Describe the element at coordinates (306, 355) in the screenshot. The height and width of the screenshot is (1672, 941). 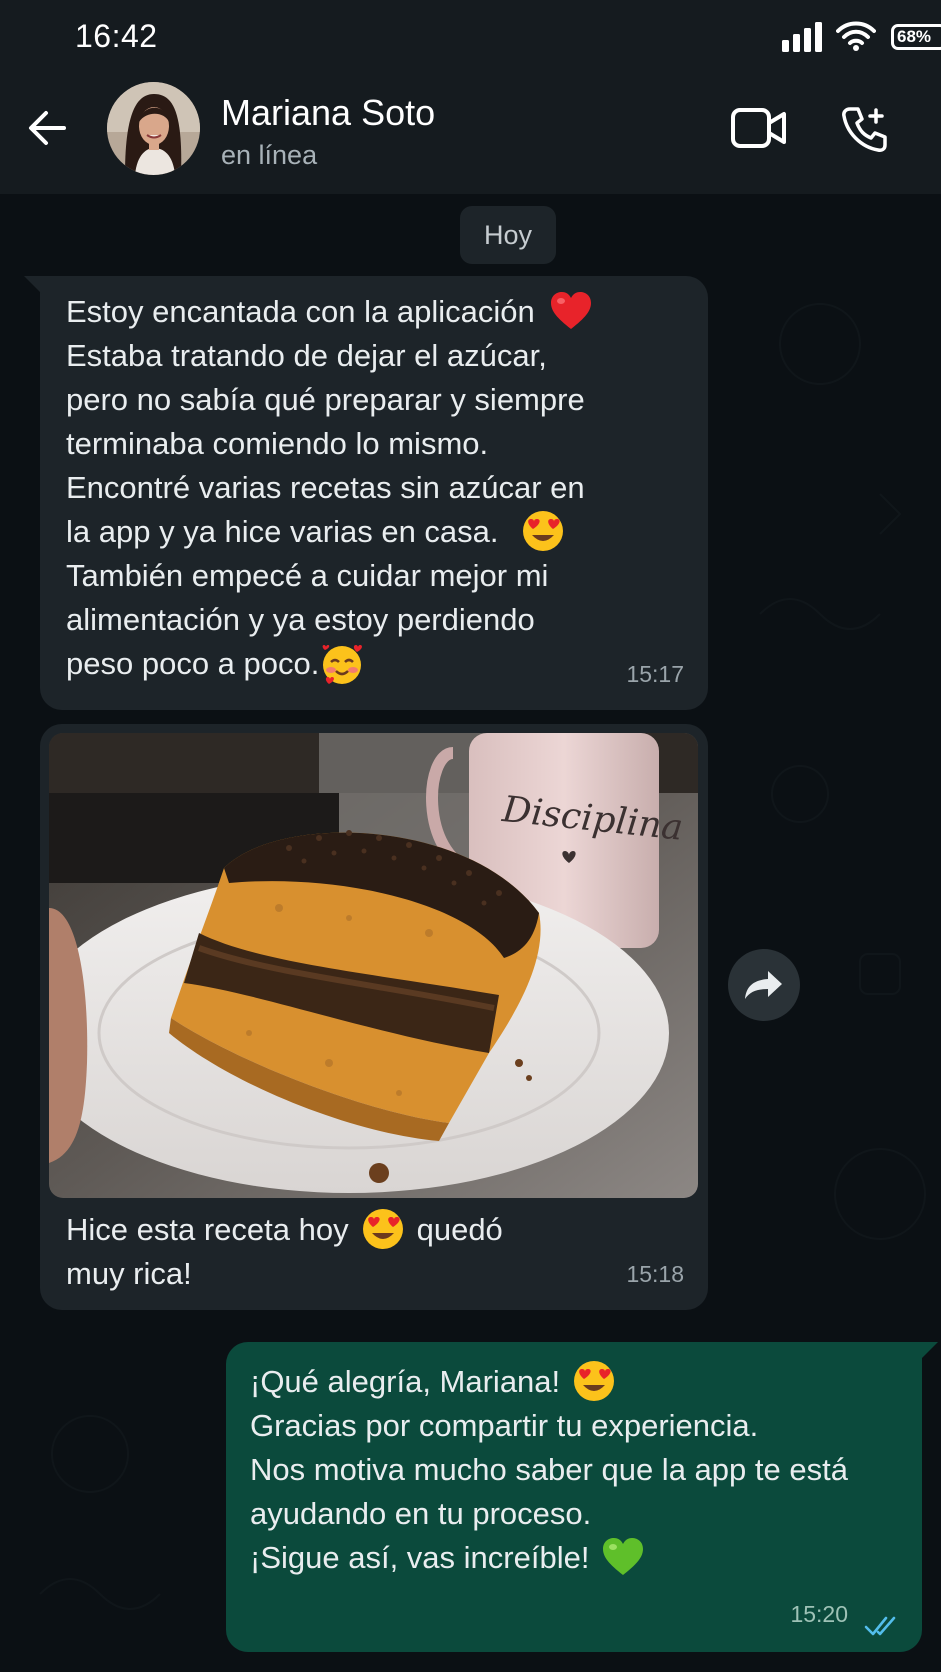
I see `message-line: Estaba tratando de dejar el azúcar,` at that location.